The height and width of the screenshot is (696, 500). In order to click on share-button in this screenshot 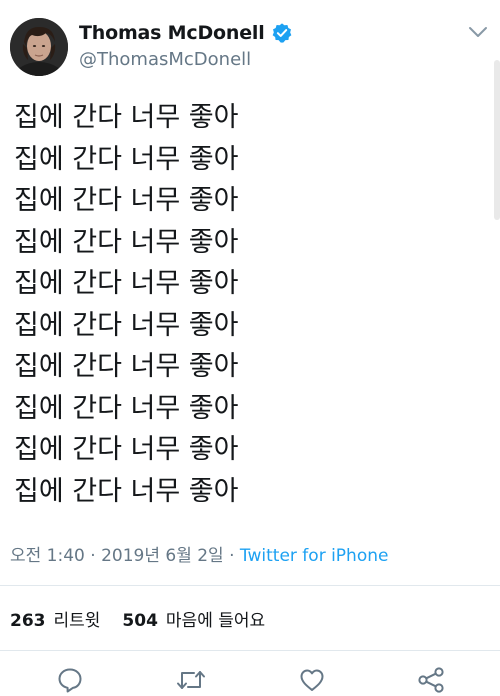, I will do `click(431, 680)`.